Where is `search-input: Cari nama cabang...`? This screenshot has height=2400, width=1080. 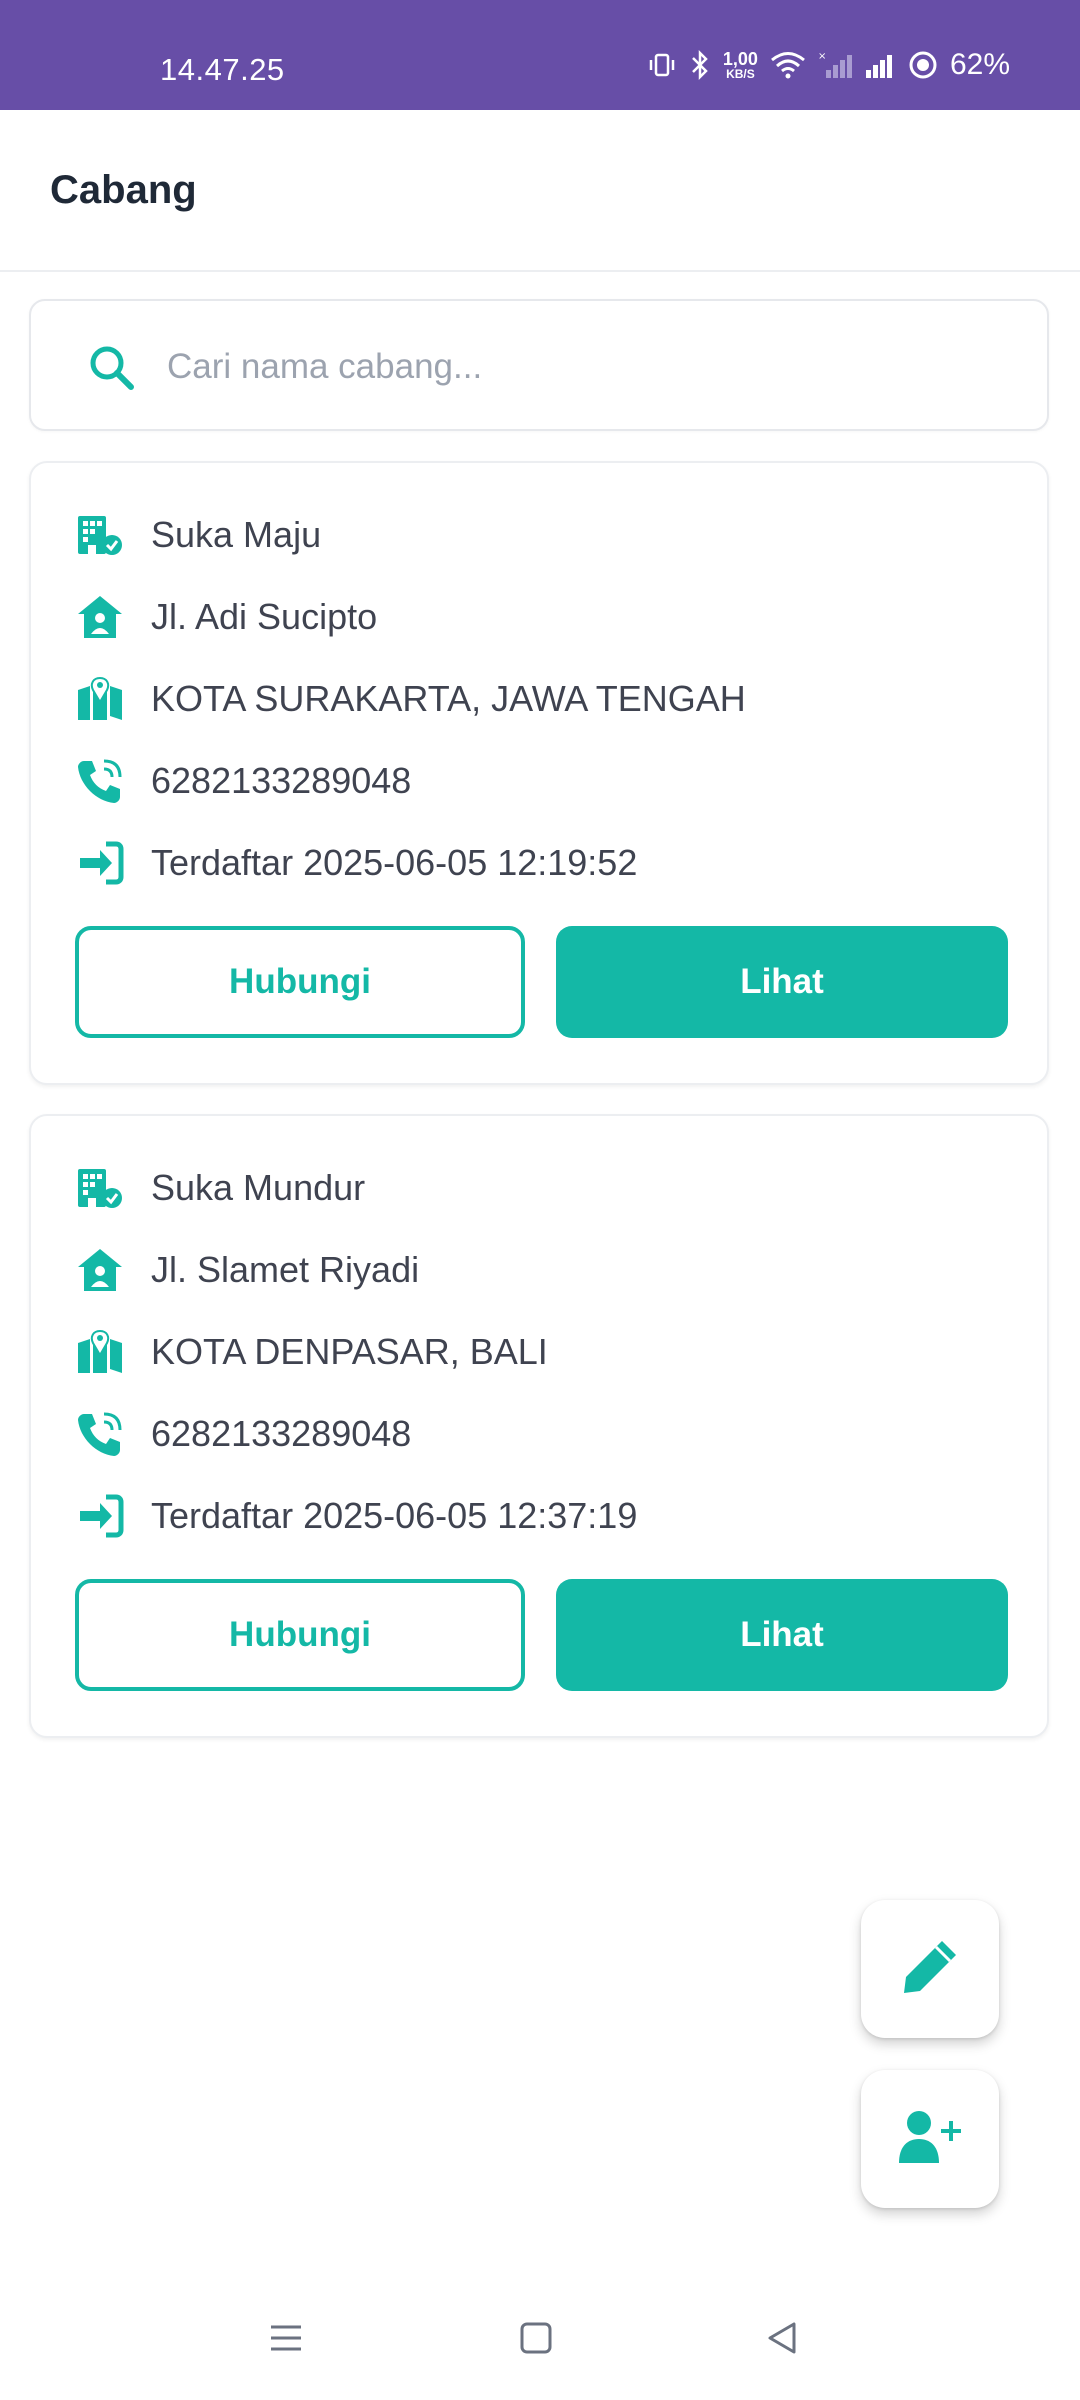
search-input: Cari nama cabang... is located at coordinates (539, 365).